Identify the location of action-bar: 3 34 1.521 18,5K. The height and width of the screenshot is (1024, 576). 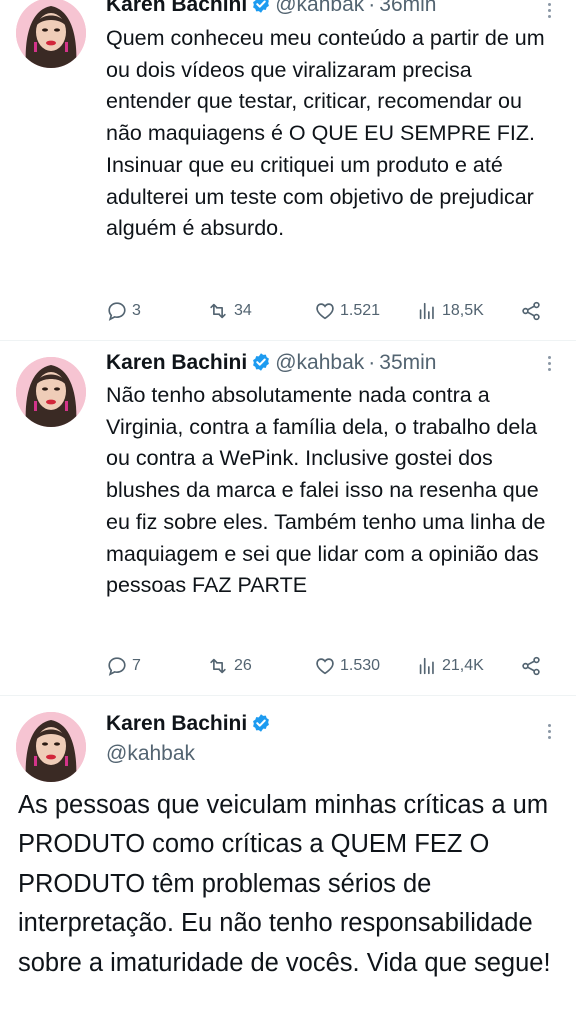
(331, 311).